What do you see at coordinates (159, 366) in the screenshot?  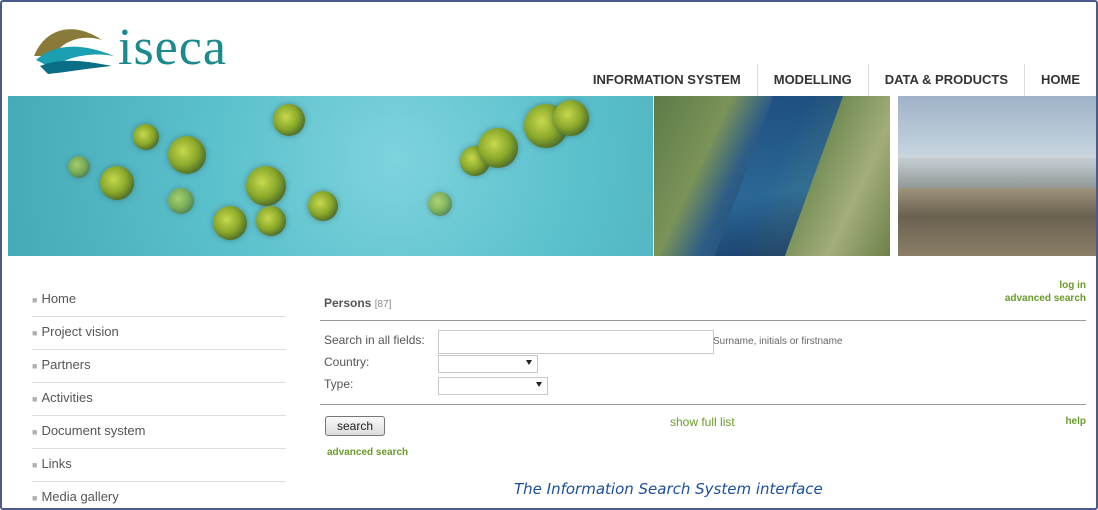 I see `sidebar-item-partners: ■ Partners` at bounding box center [159, 366].